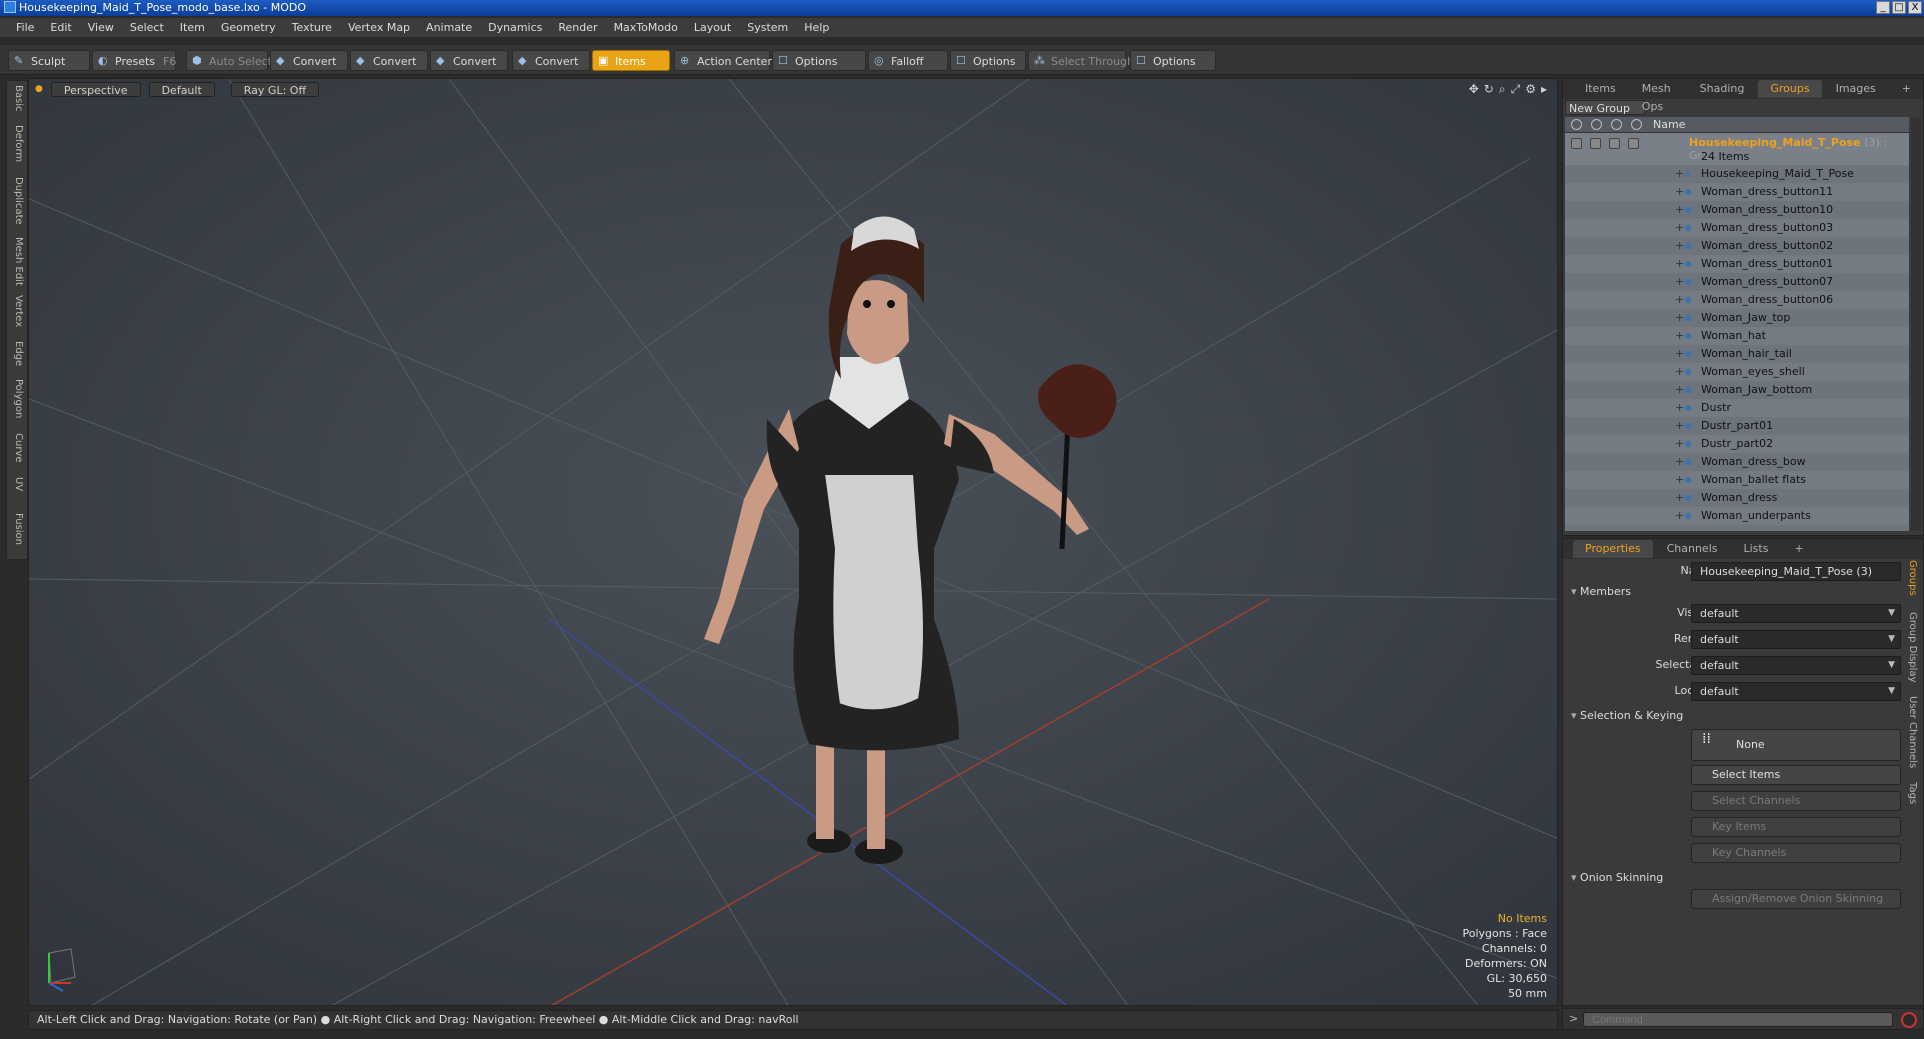  Describe the element at coordinates (1911, 647) in the screenshot. I see `side-tab-group-display: Group Display` at that location.